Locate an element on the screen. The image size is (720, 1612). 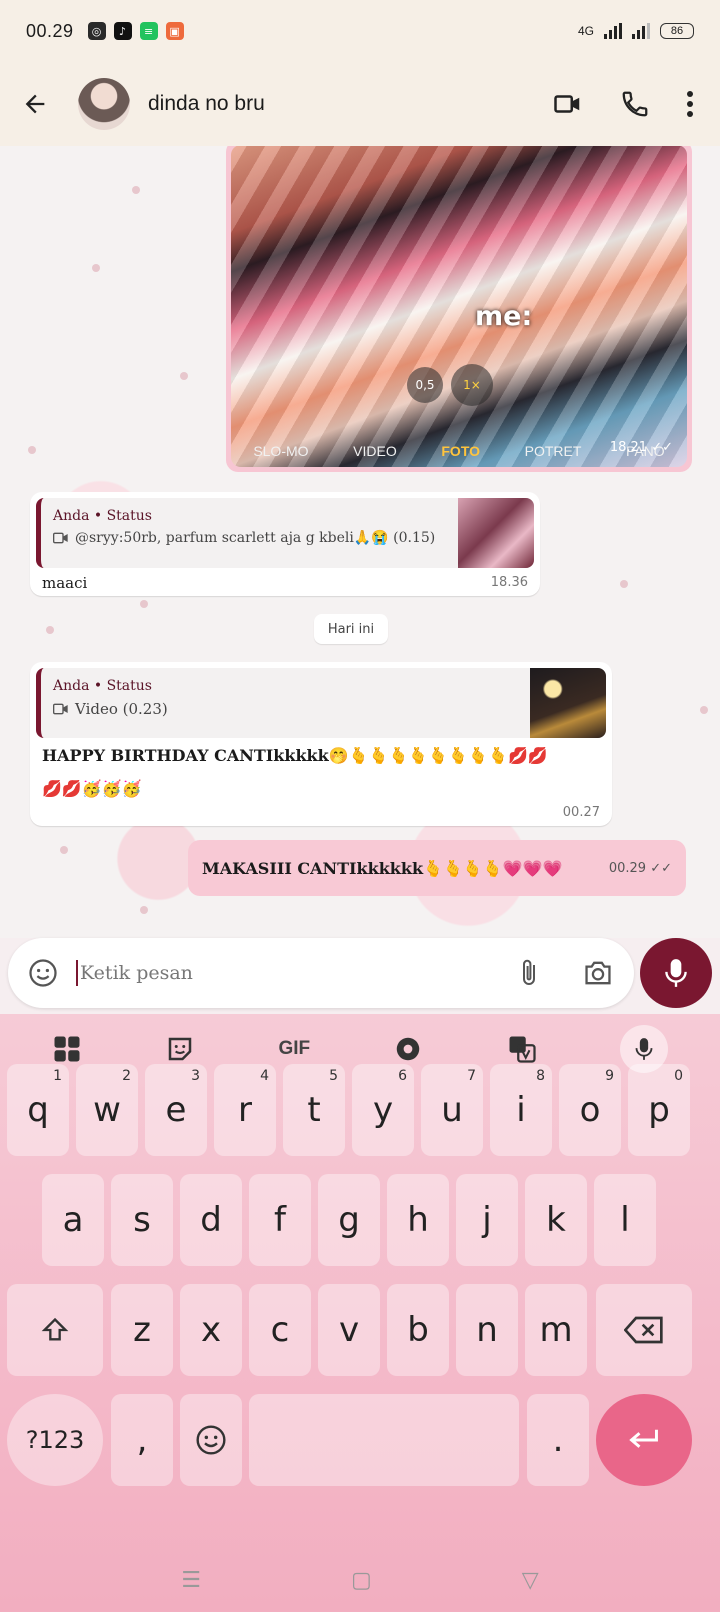
message-time: 00.29 ✓✓ is located at coordinates (640, 868).